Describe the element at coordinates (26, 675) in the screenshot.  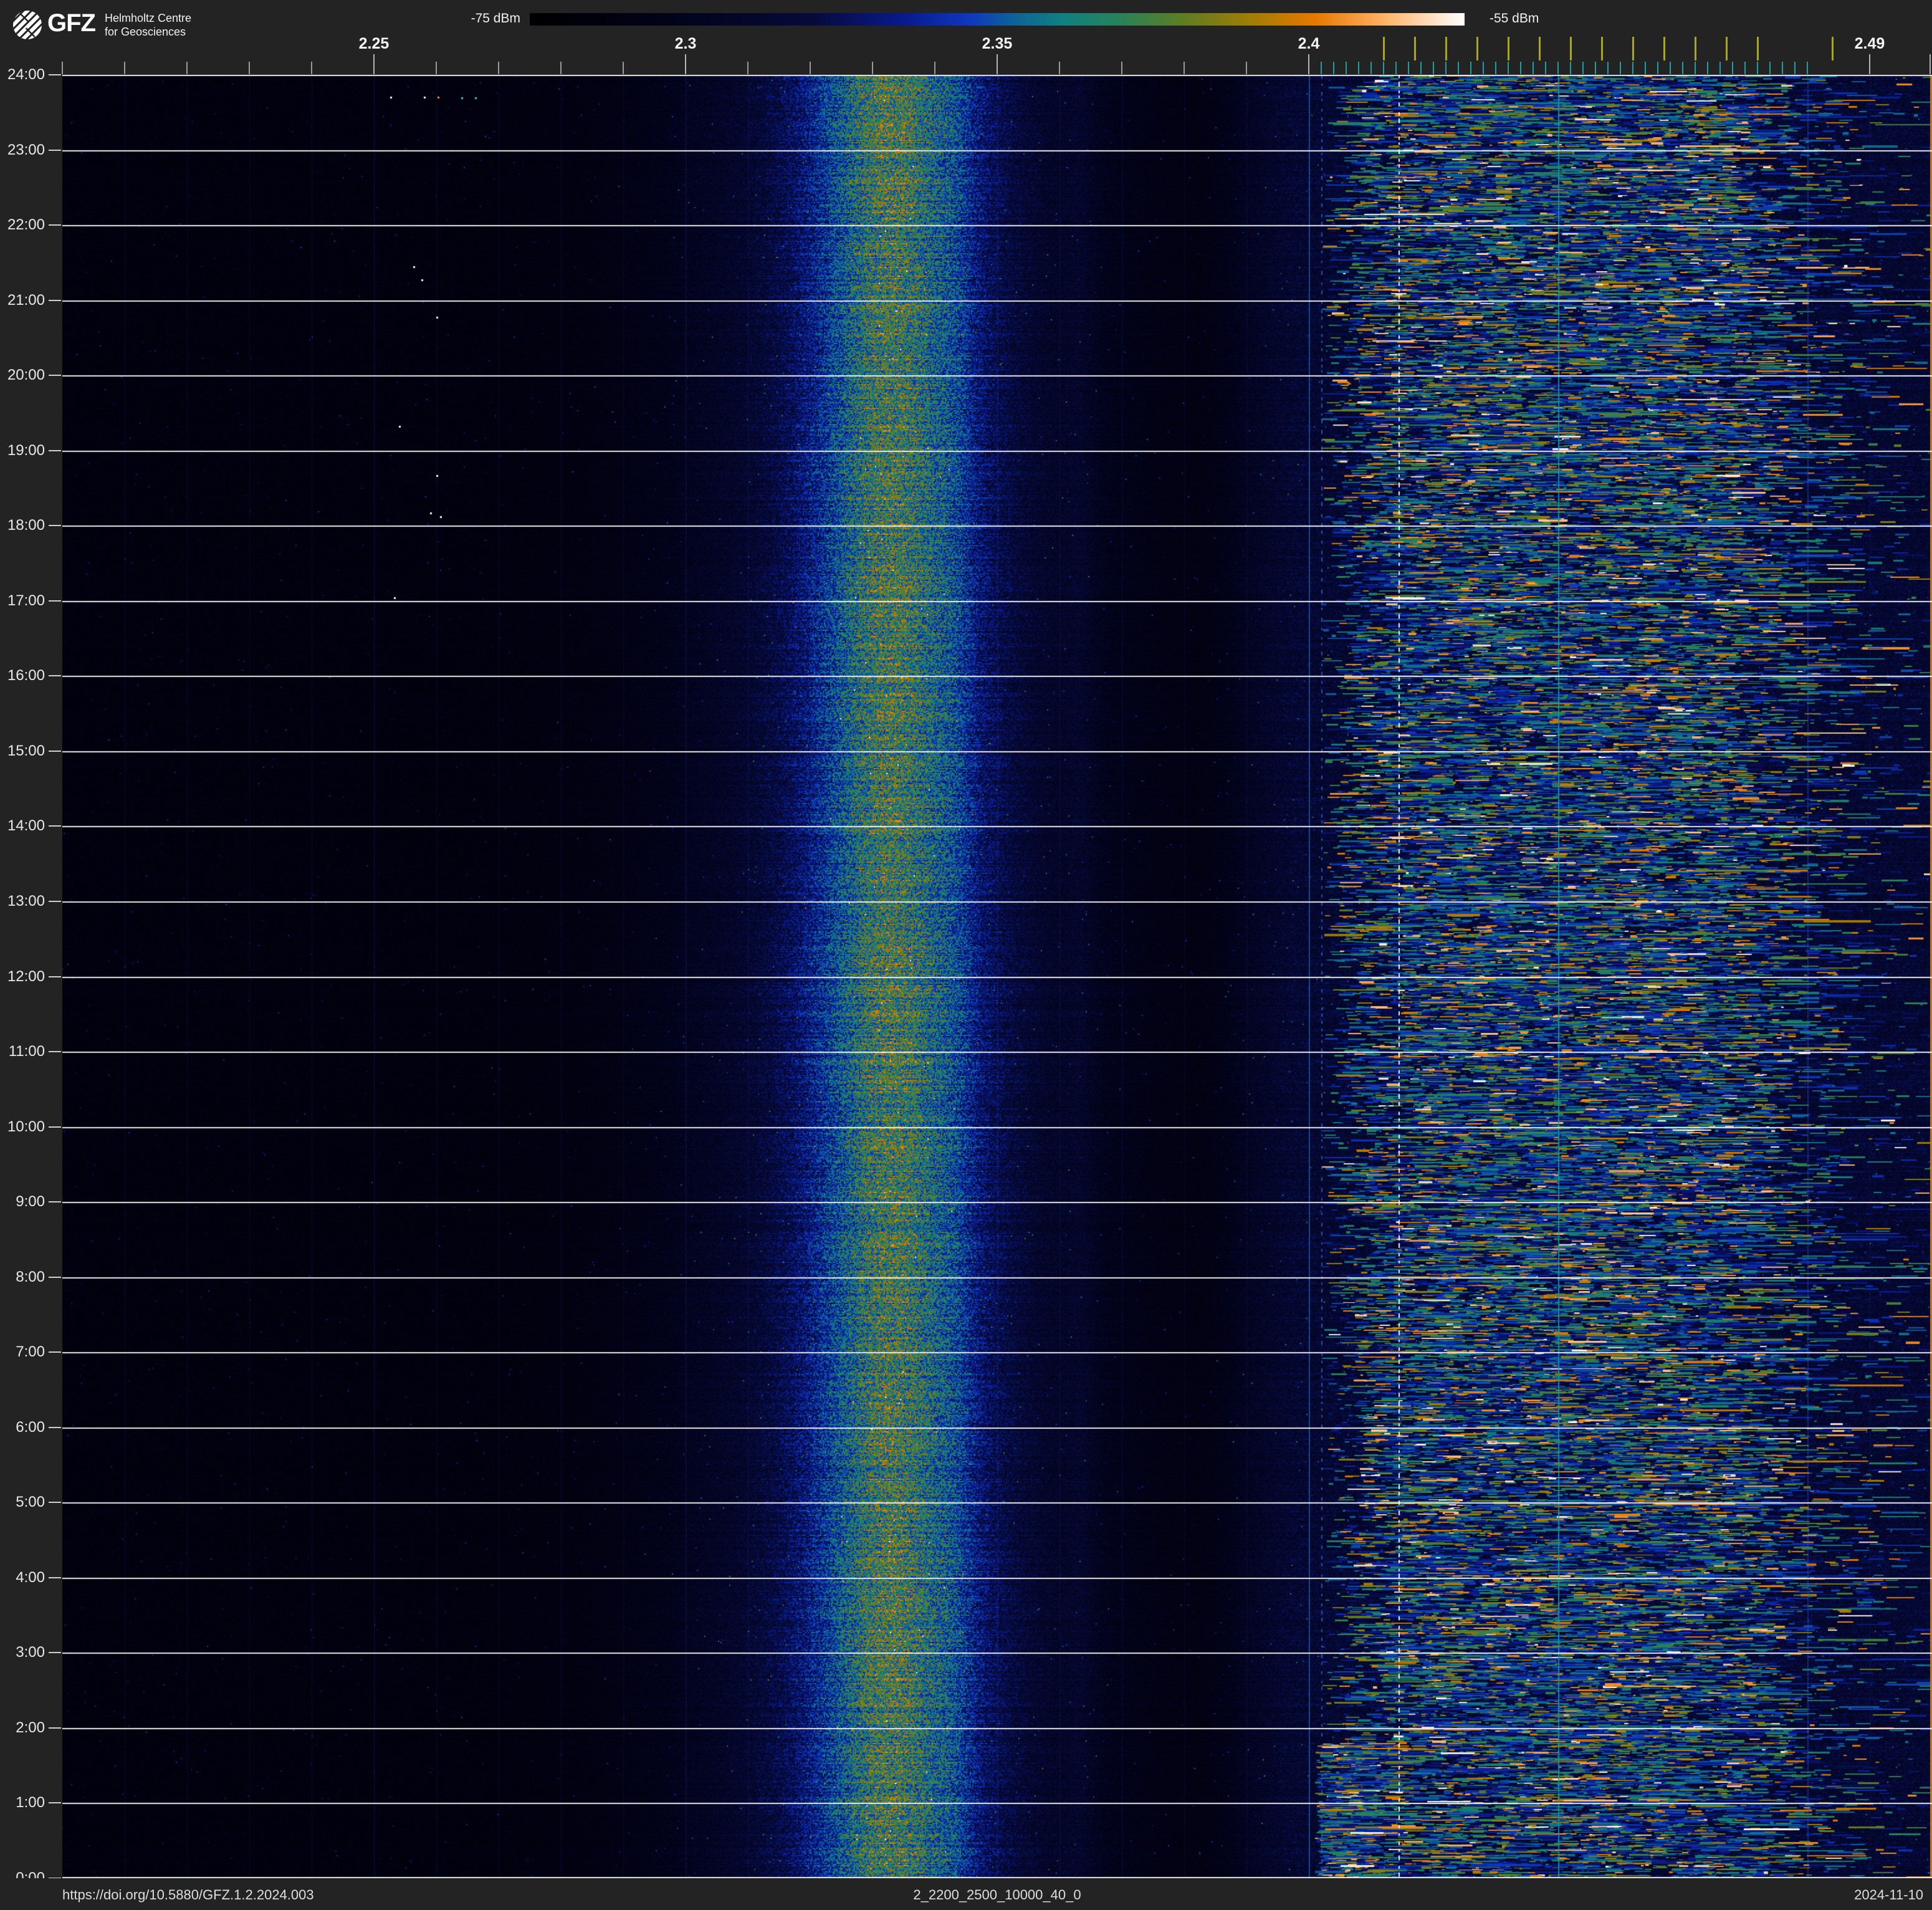
I see `hour-label: 16:00` at that location.